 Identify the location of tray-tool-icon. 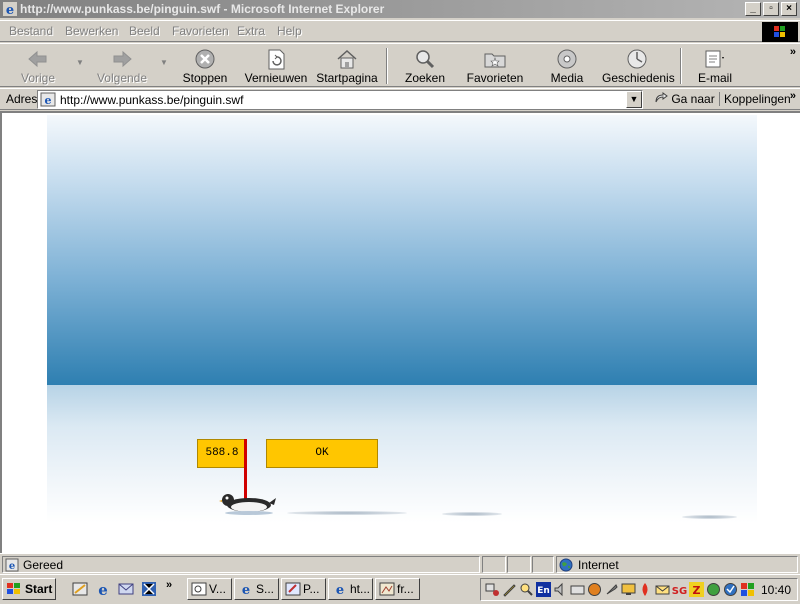
(611, 589).